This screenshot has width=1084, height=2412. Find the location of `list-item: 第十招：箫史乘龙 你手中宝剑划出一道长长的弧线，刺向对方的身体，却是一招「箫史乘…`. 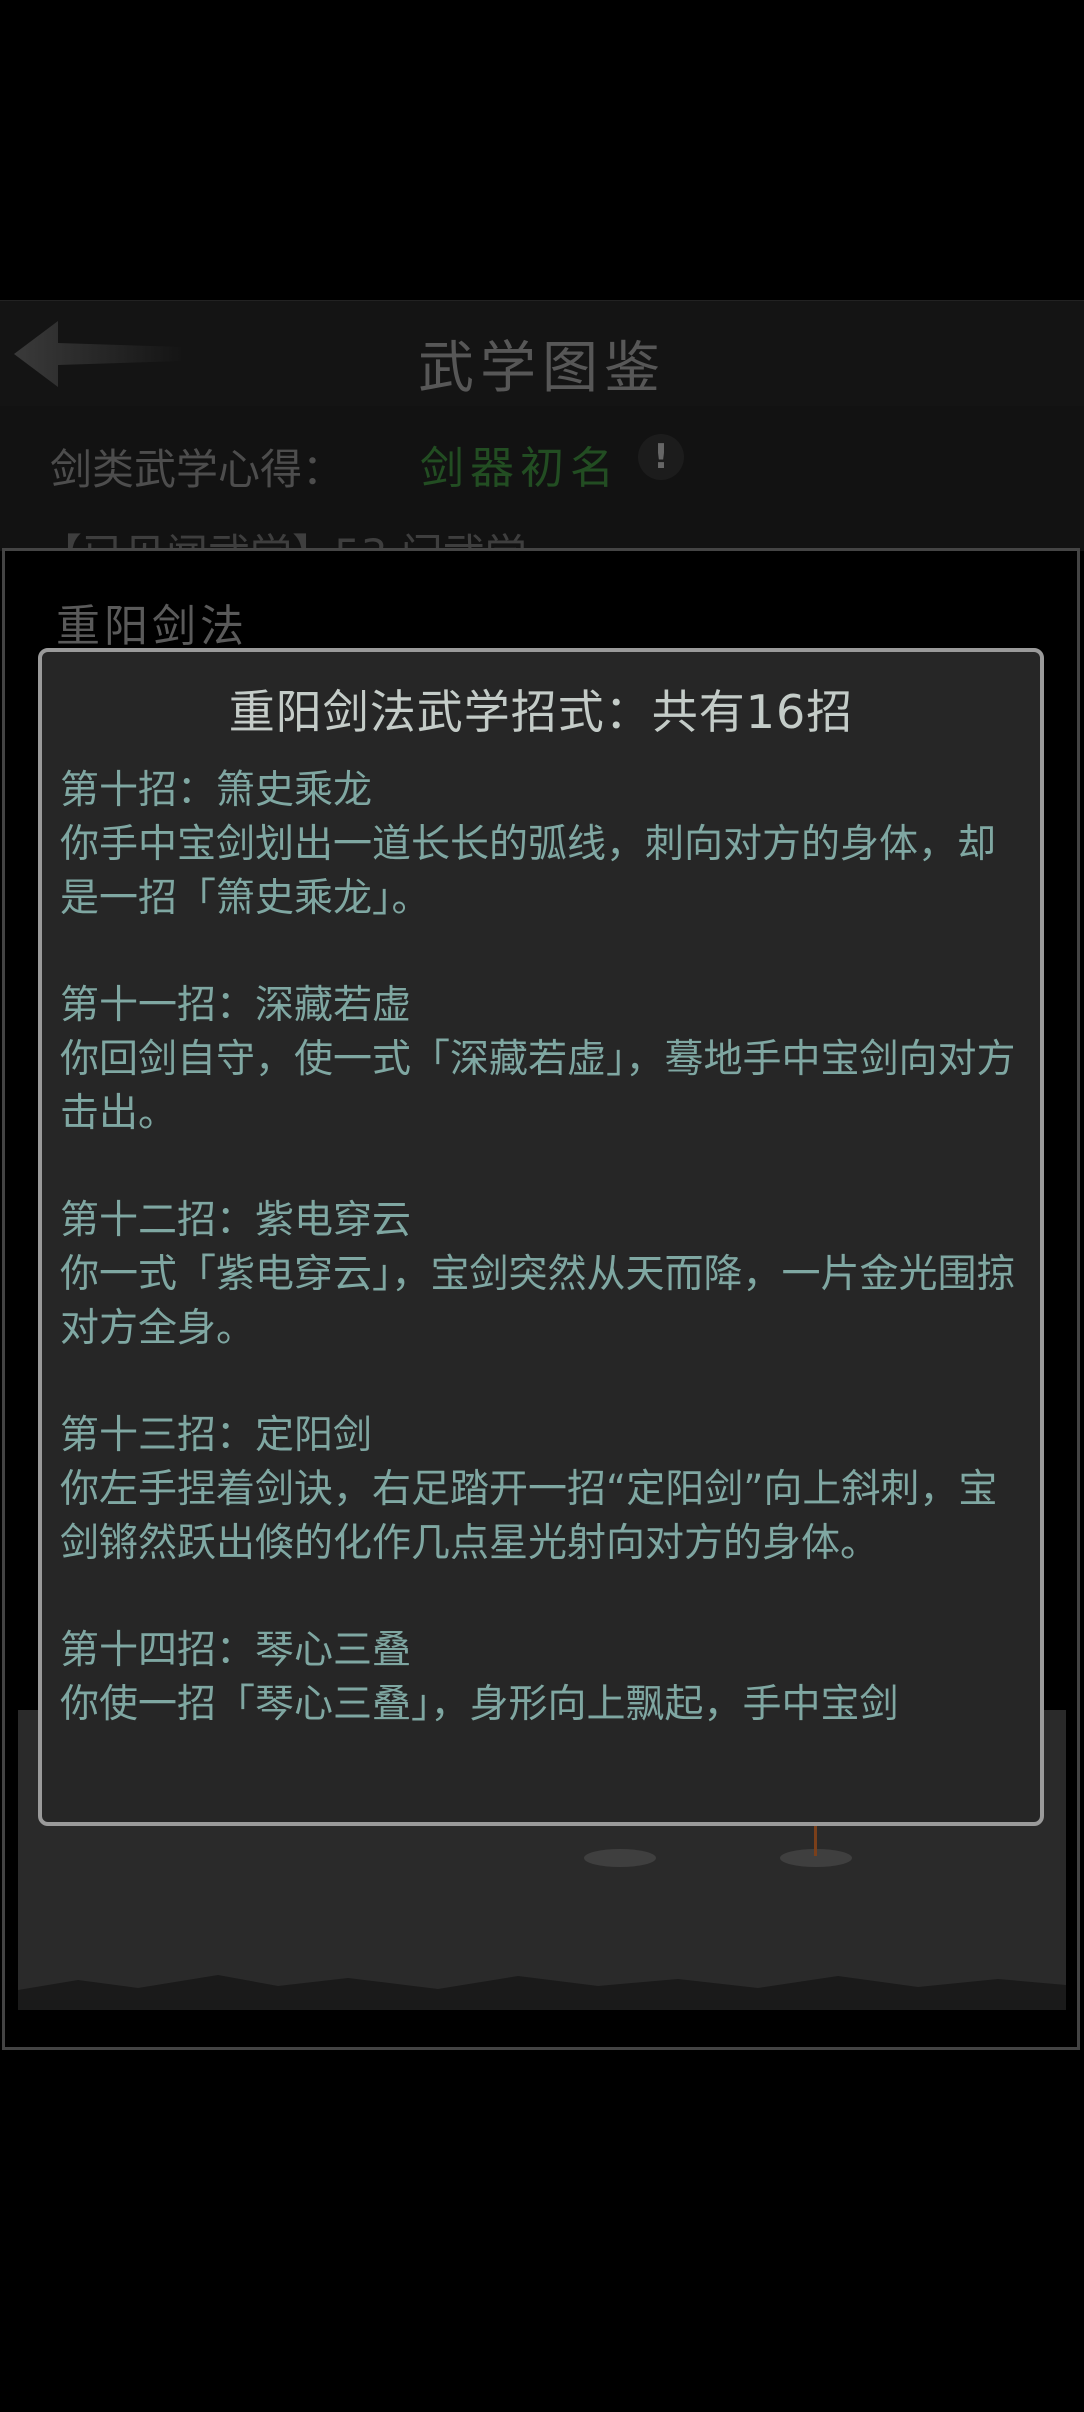

list-item: 第十招：箫史乘龙 你手中宝剑划出一道长长的弧线，刺向对方的身体，却是一招「箫史乘… is located at coordinates (540, 845).